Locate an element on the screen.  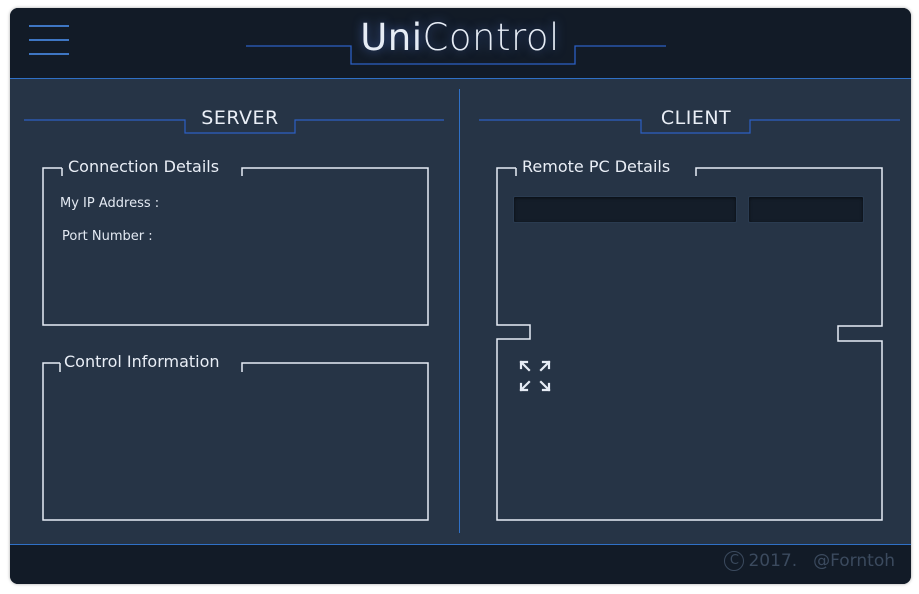
app-title-light: Control is located at coordinates (491, 37).